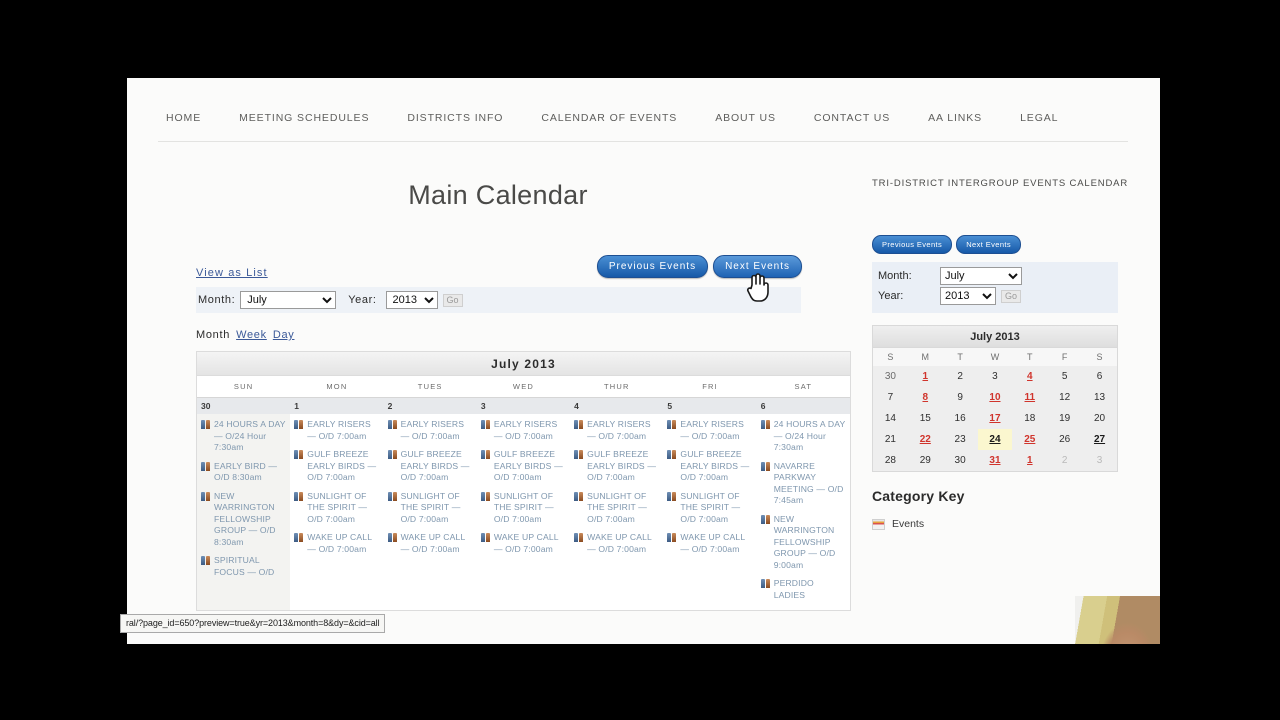 The width and height of the screenshot is (1280, 720). Describe the element at coordinates (304, 118) in the screenshot. I see `nav-meeting-schedules: MEETING SCHEDULES` at that location.